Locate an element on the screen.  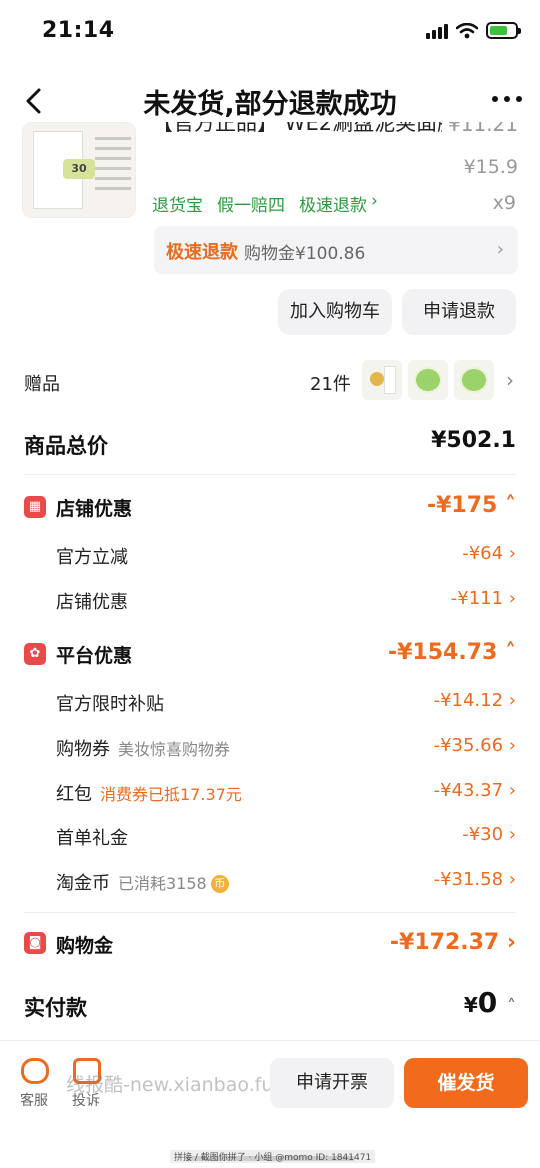
platform-item-value: -¥30 › is located at coordinates (489, 834).